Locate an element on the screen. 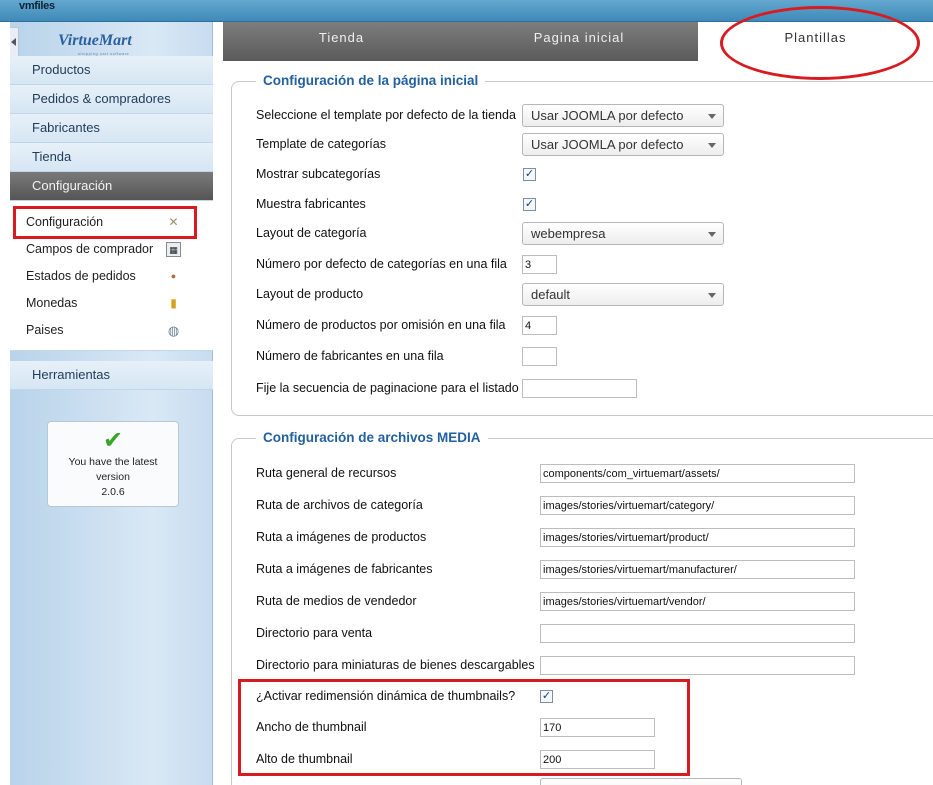  logo-text: VirtueMart is located at coordinates (95, 40).